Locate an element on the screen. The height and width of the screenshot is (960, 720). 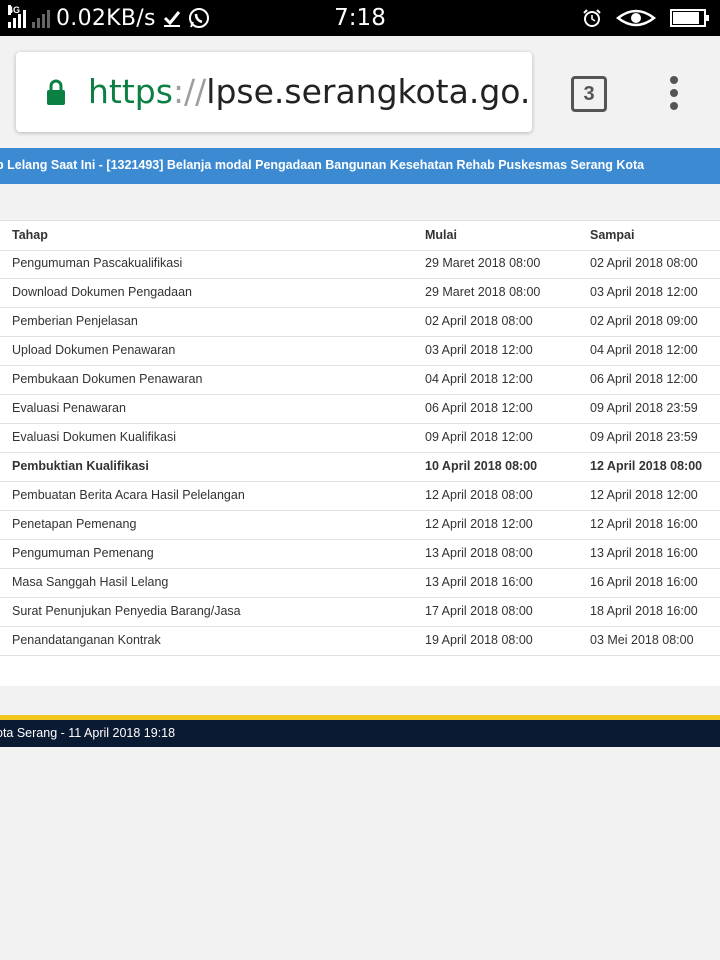
cell-mulai: 13 April 2018 16:00 is located at coordinates (479, 582).